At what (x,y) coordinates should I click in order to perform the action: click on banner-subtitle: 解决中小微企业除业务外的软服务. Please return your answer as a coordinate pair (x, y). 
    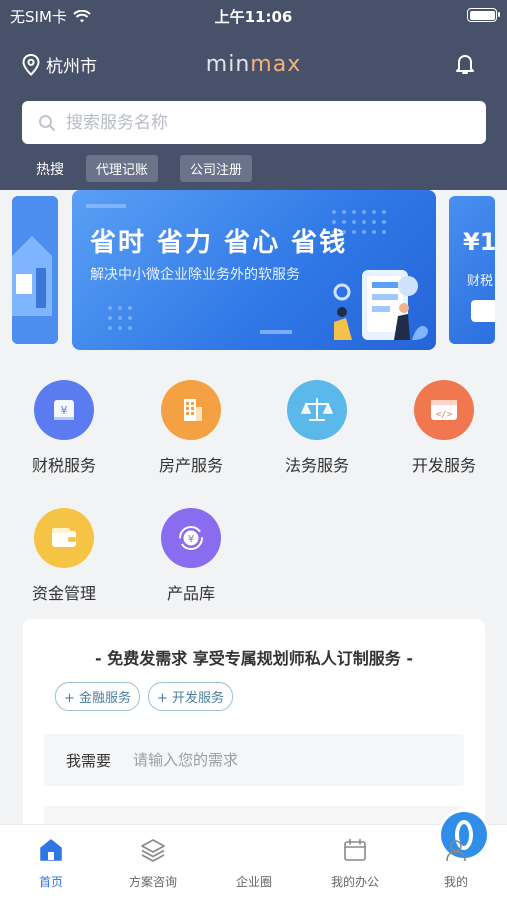
    Looking at the image, I should click on (195, 275).